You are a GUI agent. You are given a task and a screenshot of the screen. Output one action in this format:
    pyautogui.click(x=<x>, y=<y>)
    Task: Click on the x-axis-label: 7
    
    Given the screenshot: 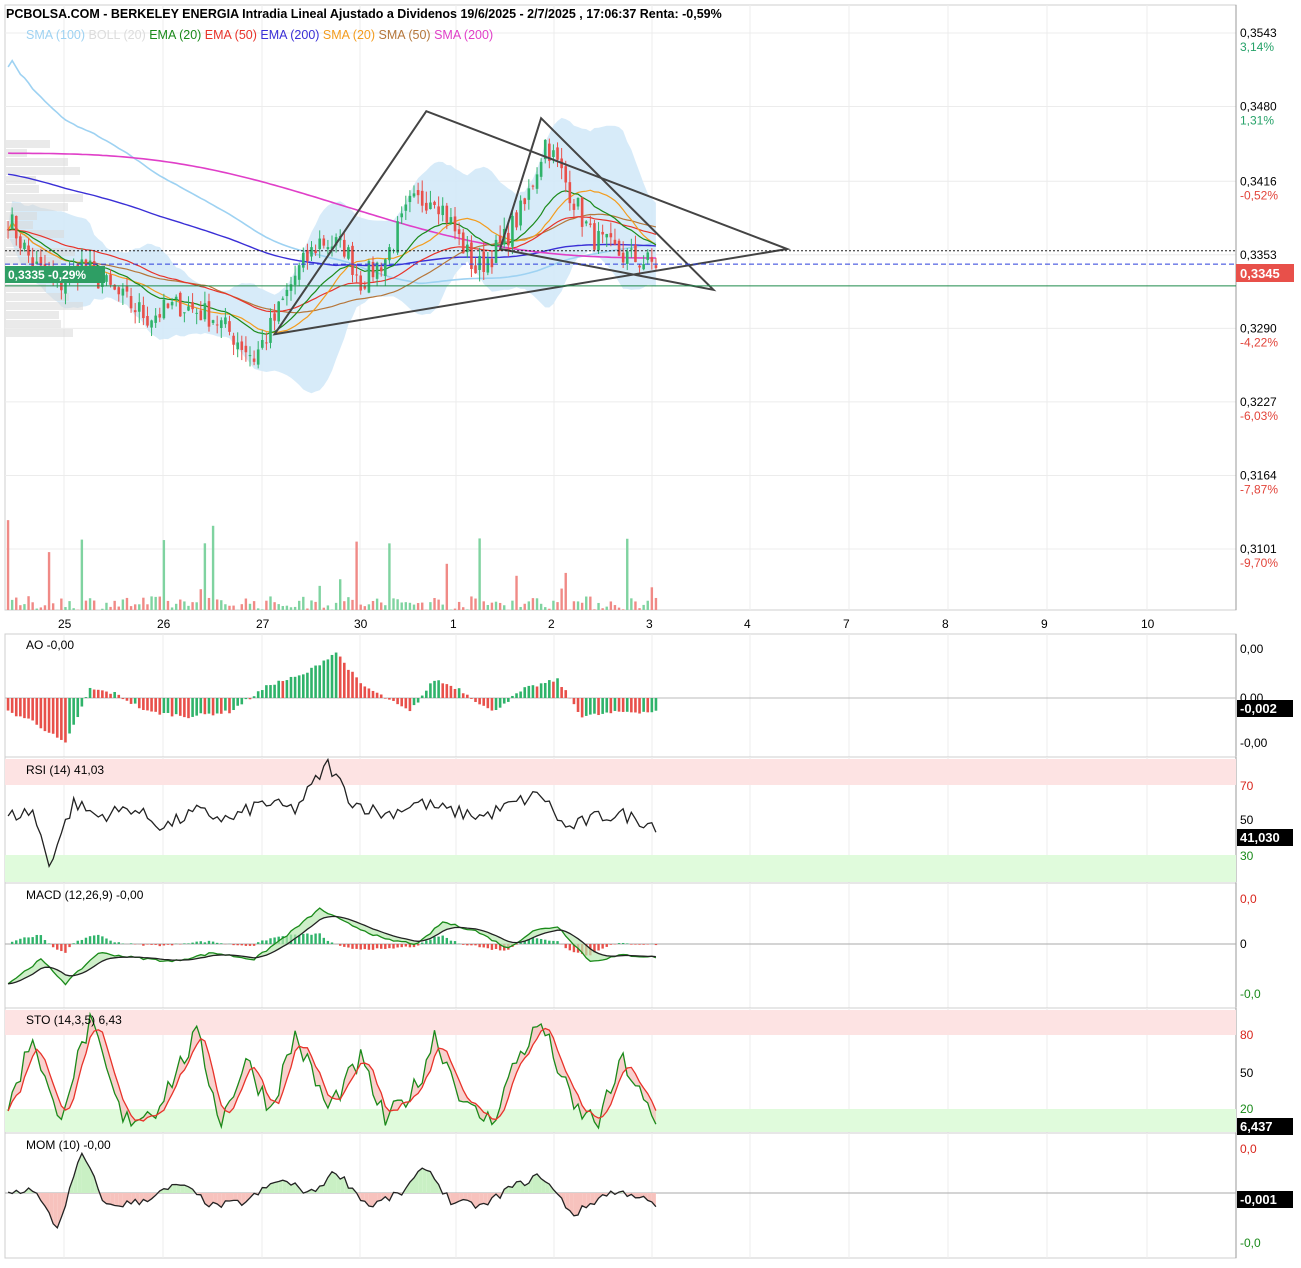 What is the action you would take?
    pyautogui.click(x=846, y=624)
    